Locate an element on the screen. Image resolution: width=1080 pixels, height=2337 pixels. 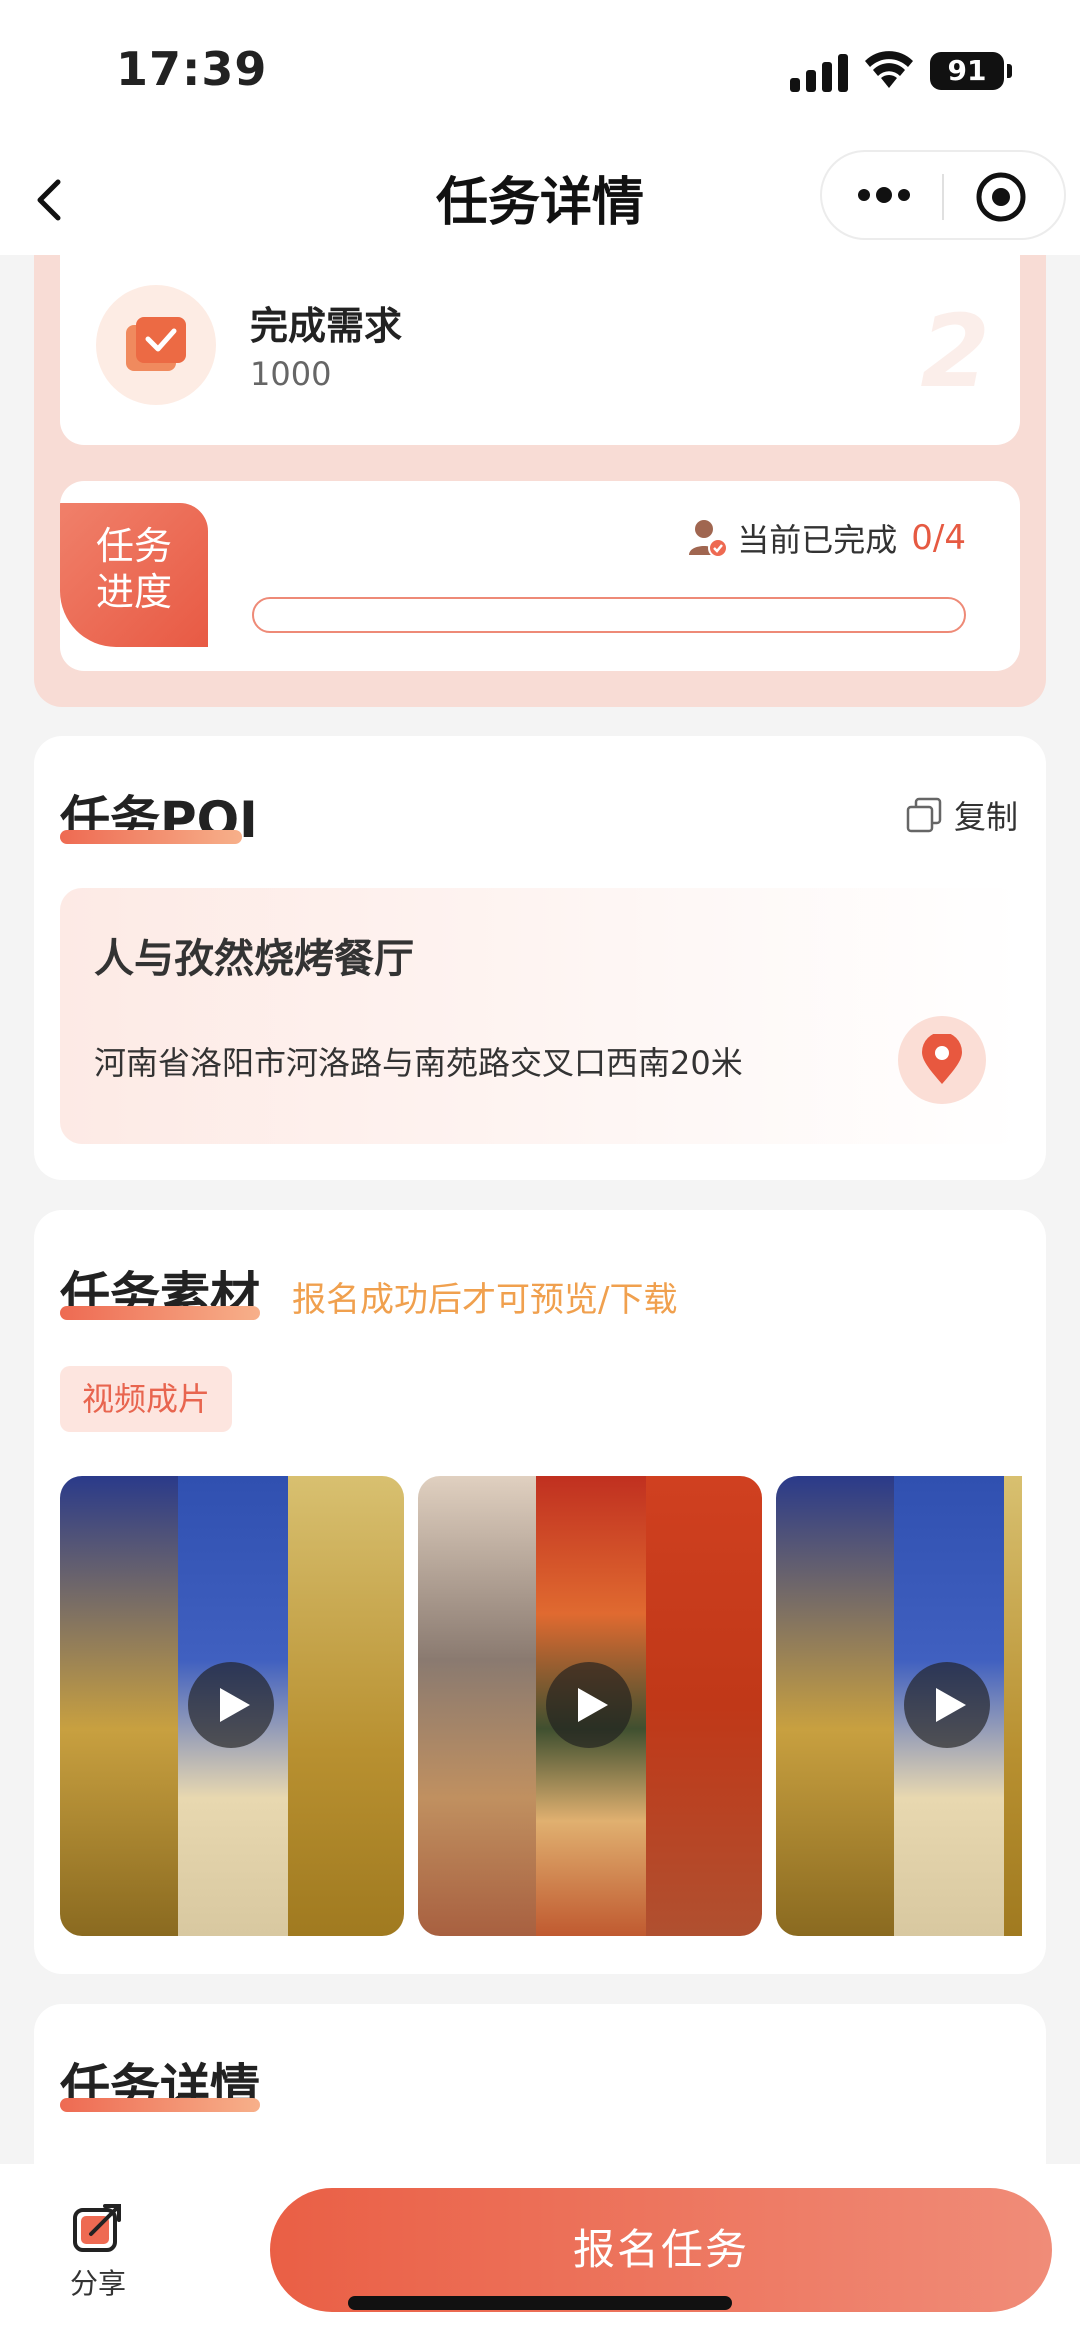
progress-tag-line2: 进度 is located at coordinates (133, 592).